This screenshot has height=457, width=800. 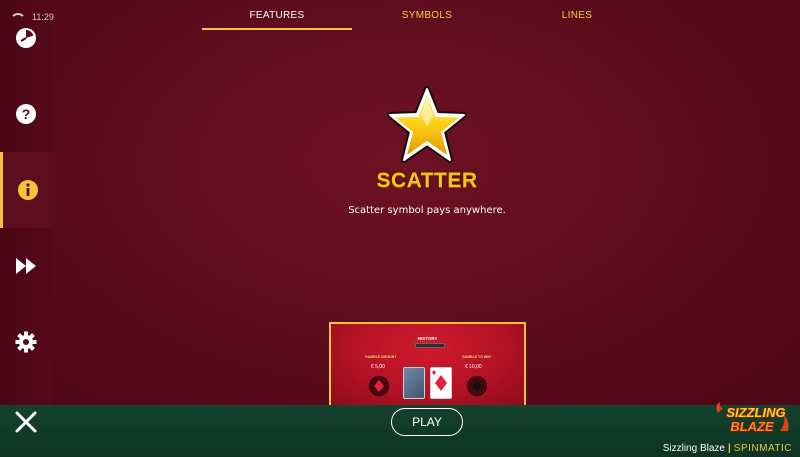 I want to click on close-icon, so click(x=26, y=425).